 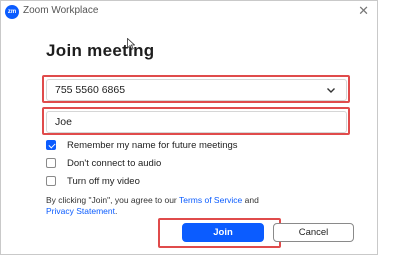 I want to click on remember-name-checkbox, so click(x=51, y=145).